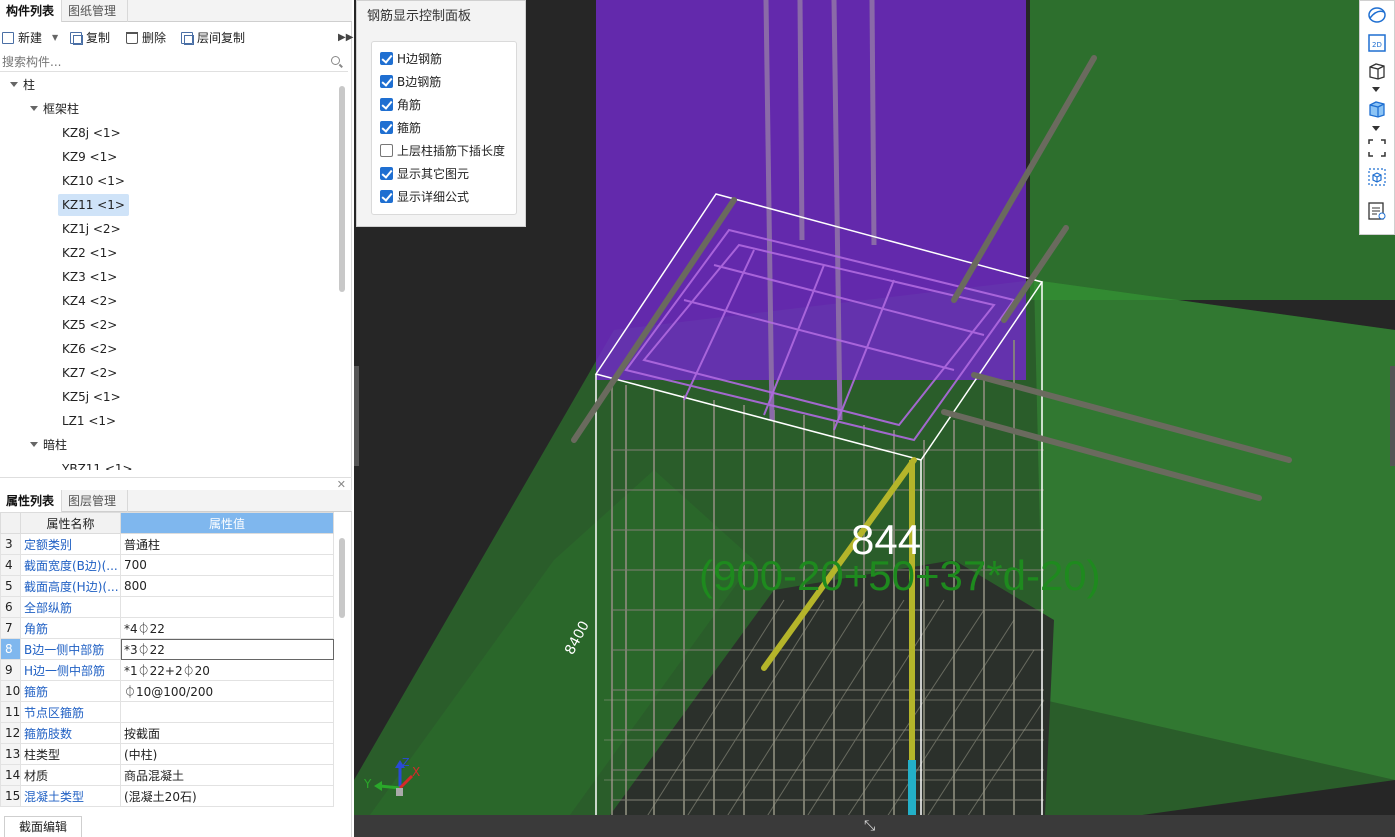 This screenshot has width=1395, height=837. What do you see at coordinates (869, 826) in the screenshot?
I see `restore-size-icon: ⤡` at bounding box center [869, 826].